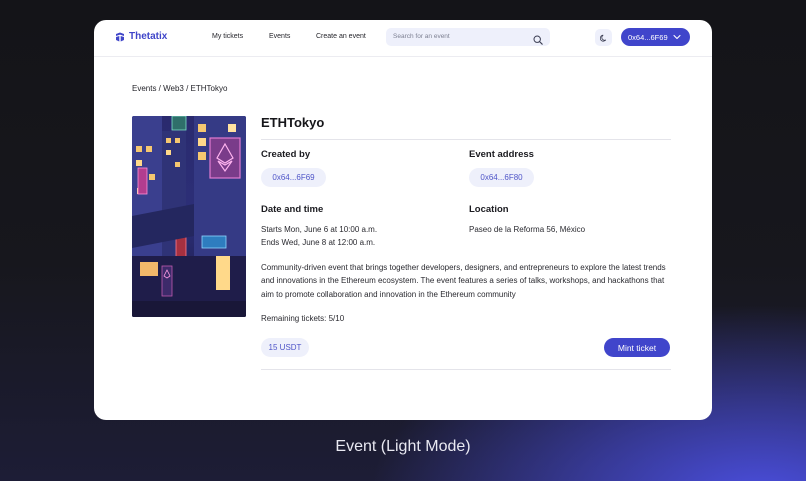  I want to click on date-time-label: Date and time, so click(292, 209).